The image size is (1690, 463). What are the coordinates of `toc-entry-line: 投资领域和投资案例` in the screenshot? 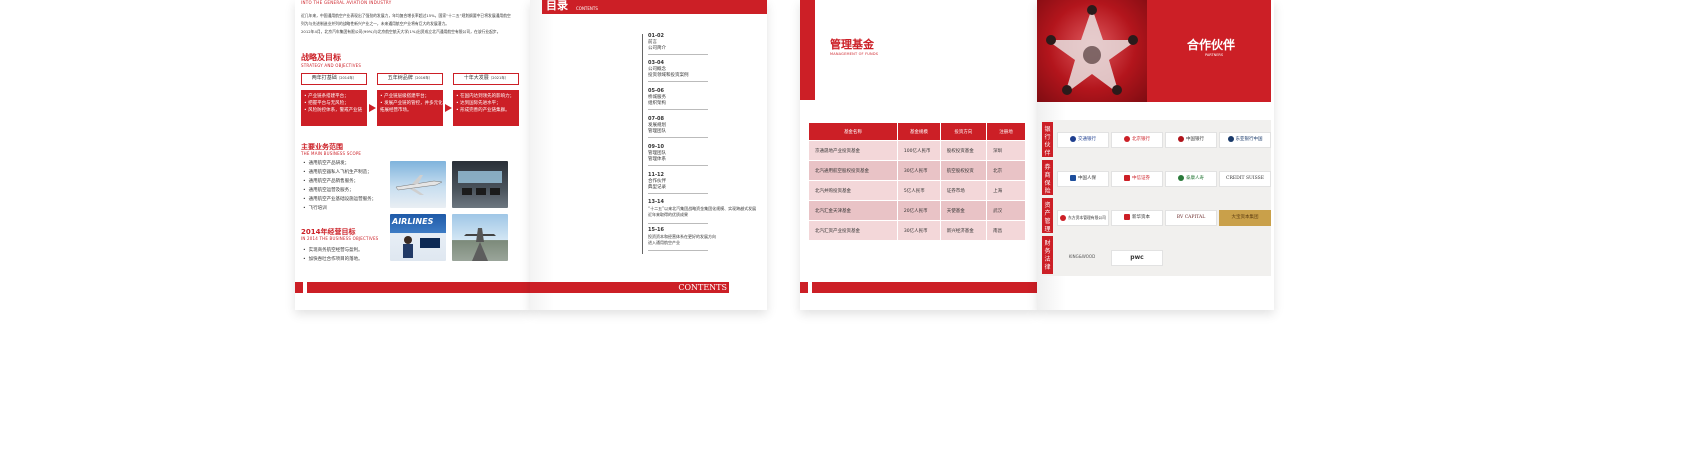 It's located at (668, 75).